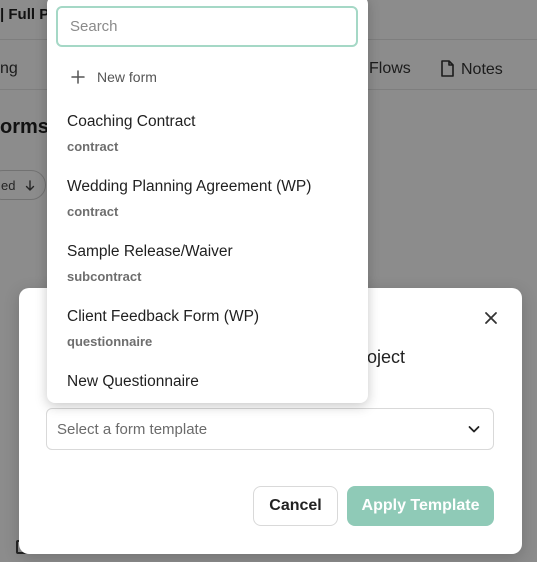  What do you see at coordinates (474, 429) in the screenshot?
I see `chevron-down-icon` at bounding box center [474, 429].